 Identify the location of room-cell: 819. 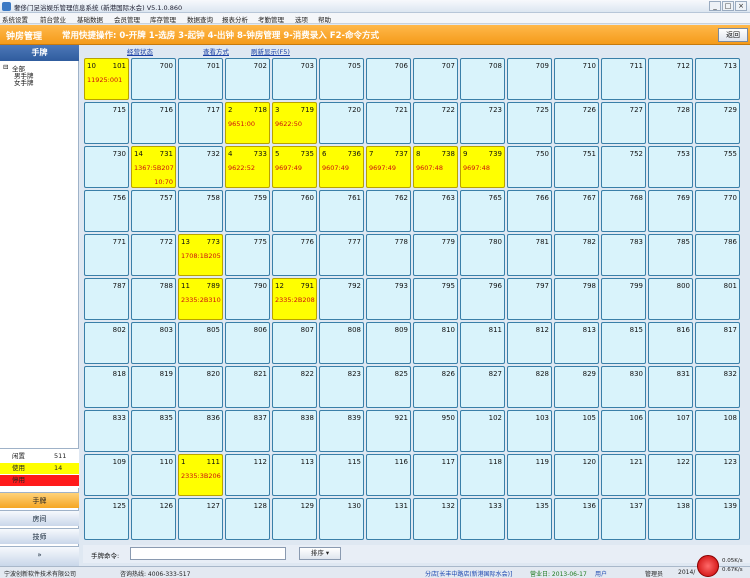
(153, 387).